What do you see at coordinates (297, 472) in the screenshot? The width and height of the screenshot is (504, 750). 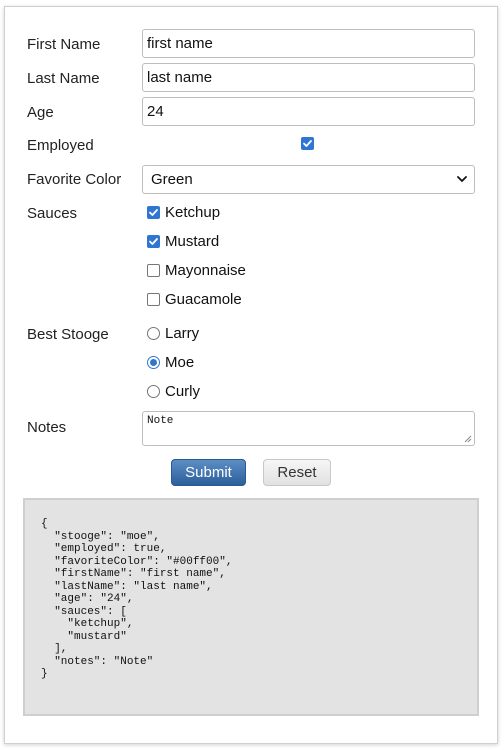 I see `reset-button: Reset` at bounding box center [297, 472].